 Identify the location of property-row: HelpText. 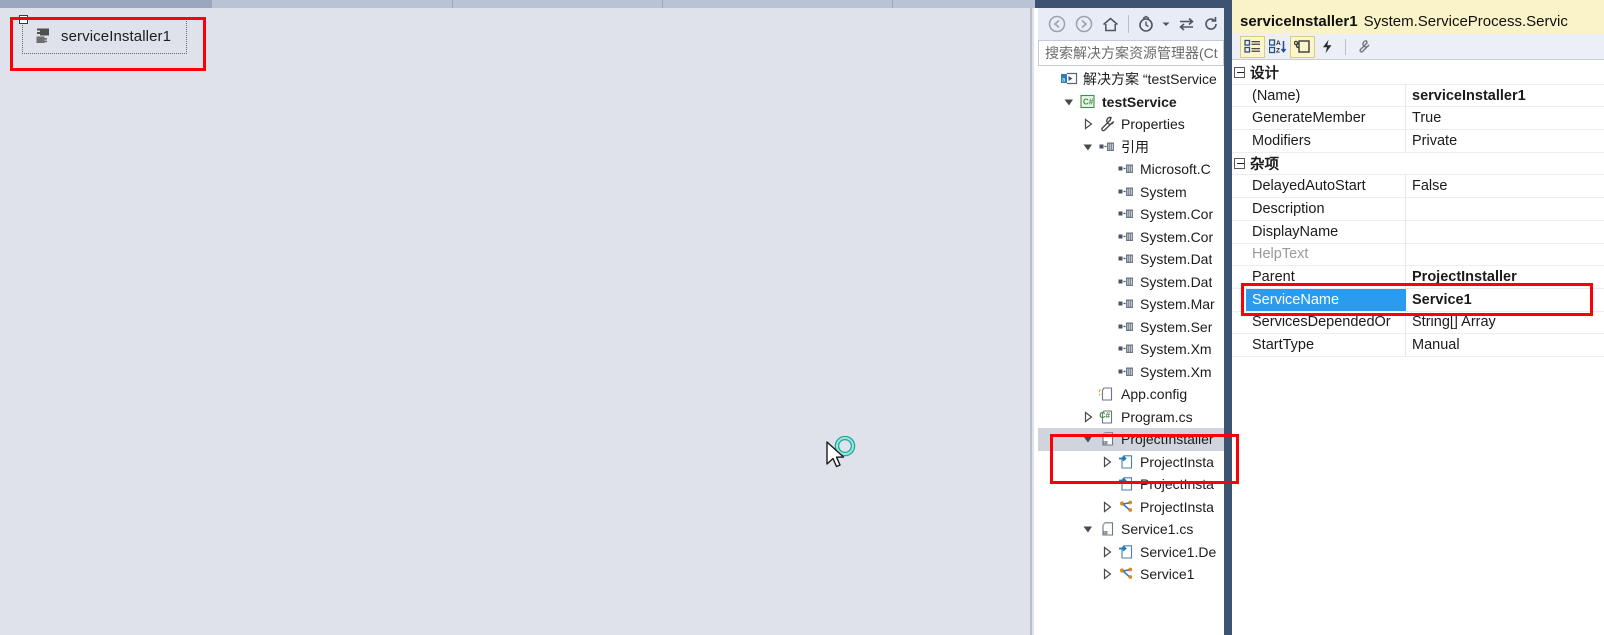
(1418, 255).